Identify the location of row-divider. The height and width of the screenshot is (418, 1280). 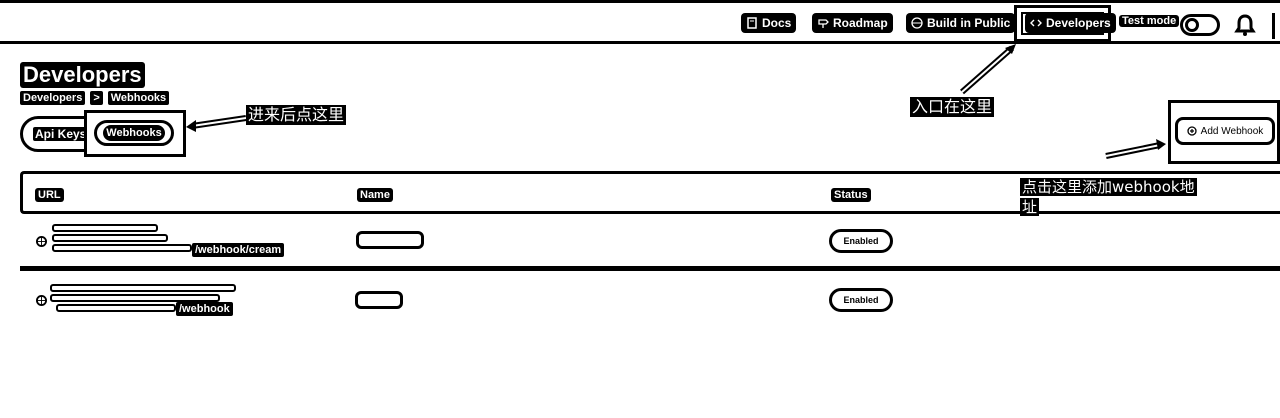
(650, 268).